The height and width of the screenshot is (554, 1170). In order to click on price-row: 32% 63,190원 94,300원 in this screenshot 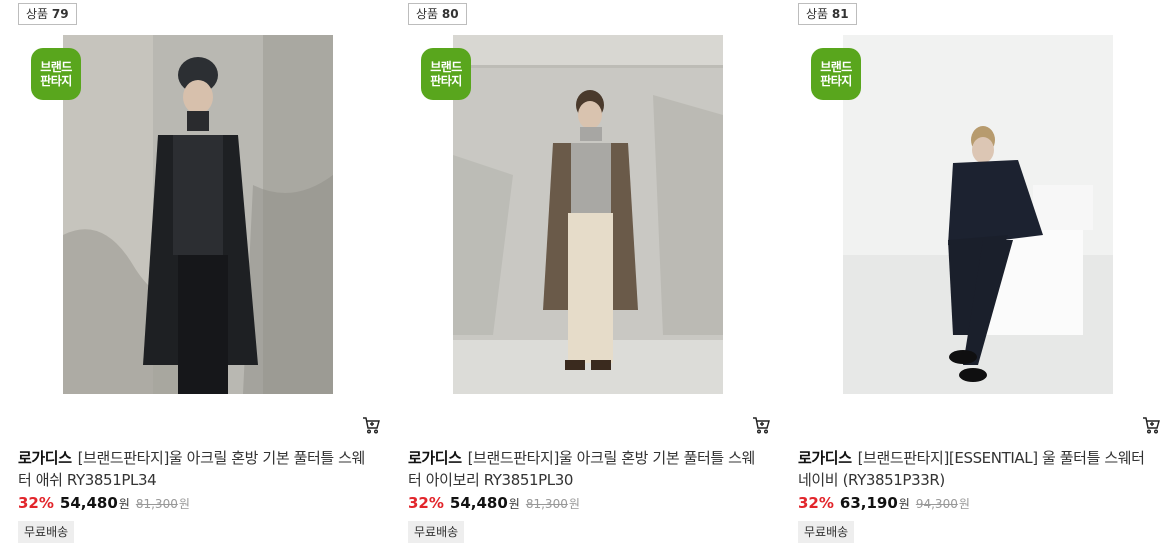, I will do `click(884, 503)`.